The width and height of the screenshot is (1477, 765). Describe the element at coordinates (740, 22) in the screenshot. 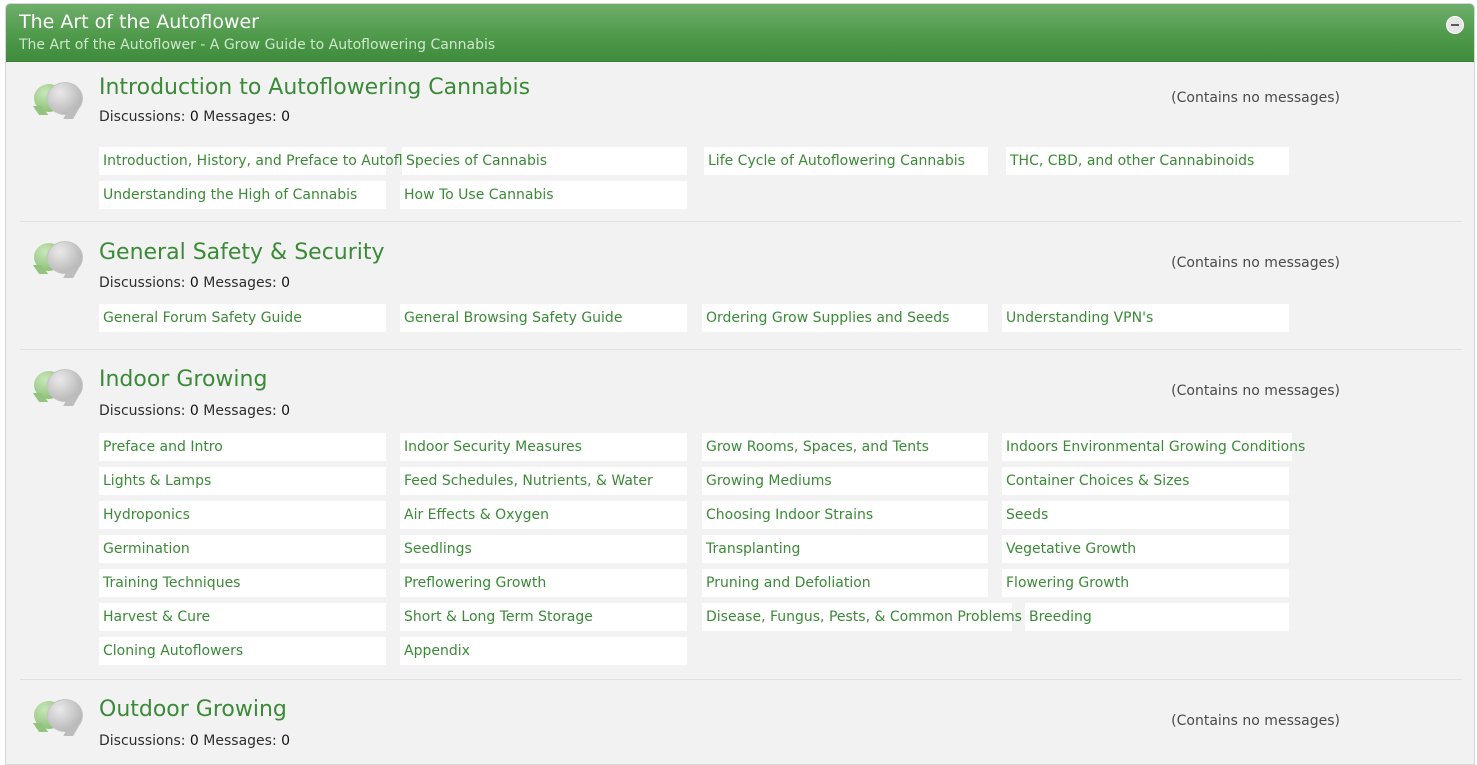

I see `category-title: The Art of the Autoflower` at that location.